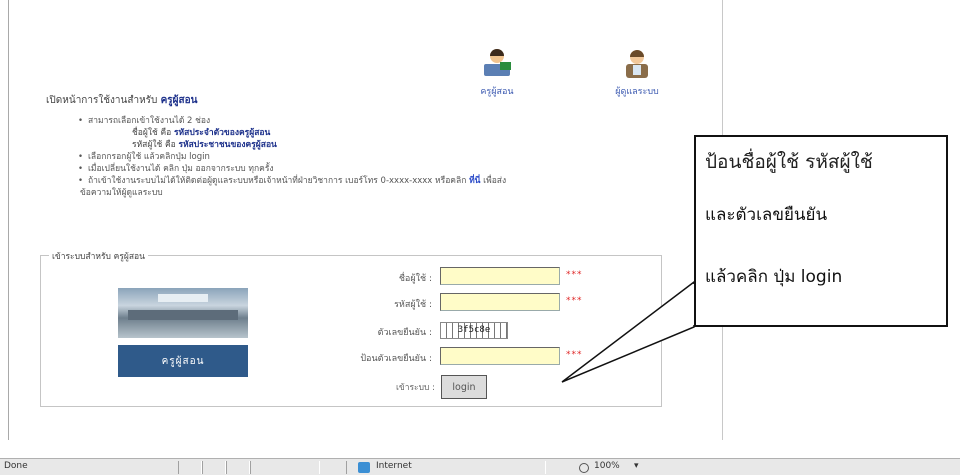 The width and height of the screenshot is (960, 475). I want to click on browser-statusbar: Done Internet 100% ▾, so click(480, 466).